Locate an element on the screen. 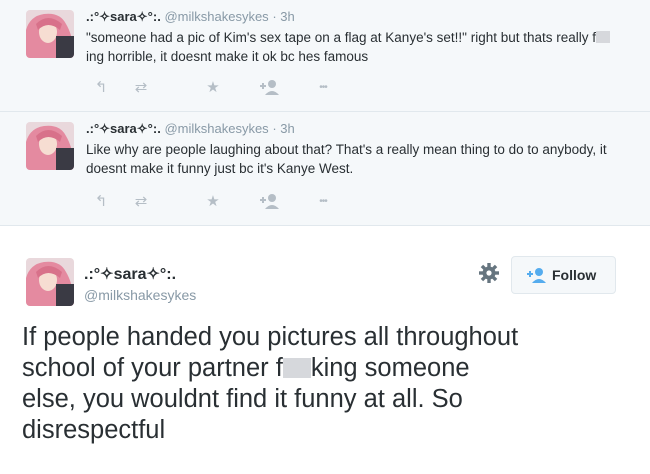 The height and width of the screenshot is (474, 650). gear-icon is located at coordinates (489, 273).